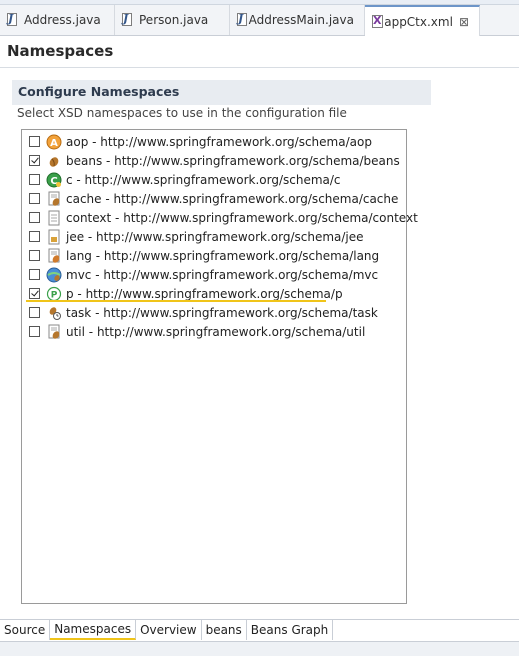  I want to click on xml-file-icon: X, so click(377, 20).